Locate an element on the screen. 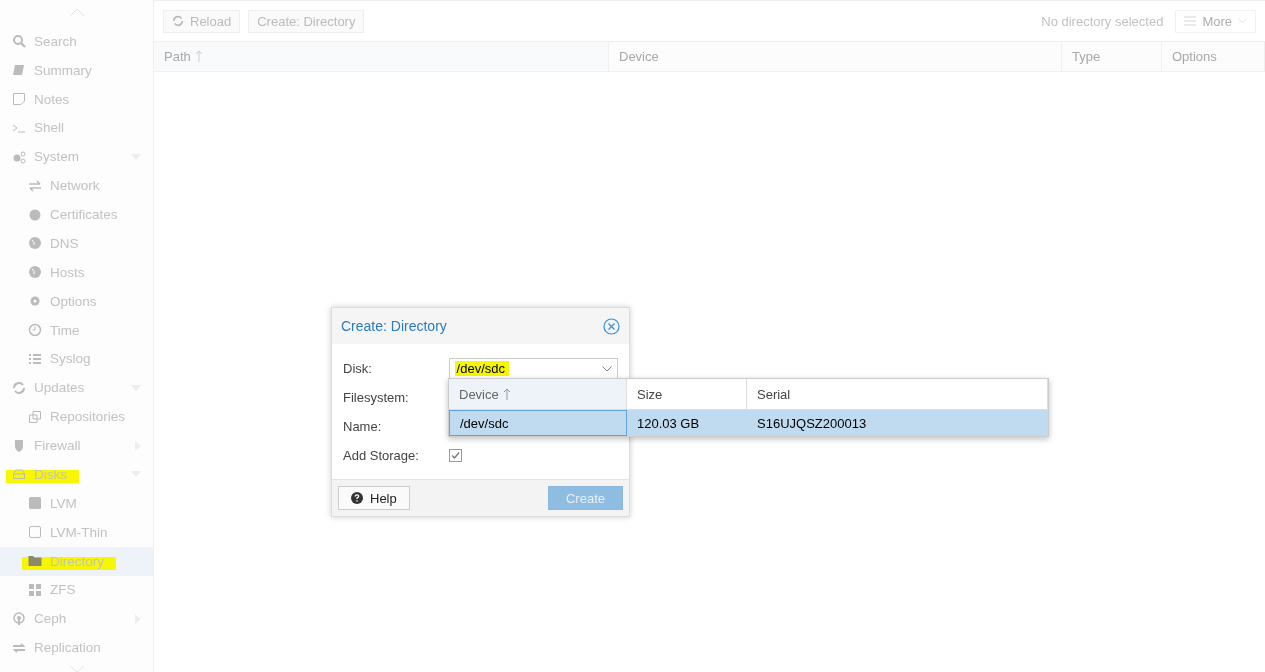 The width and height of the screenshot is (1265, 672). copies-icon is located at coordinates (35, 416).